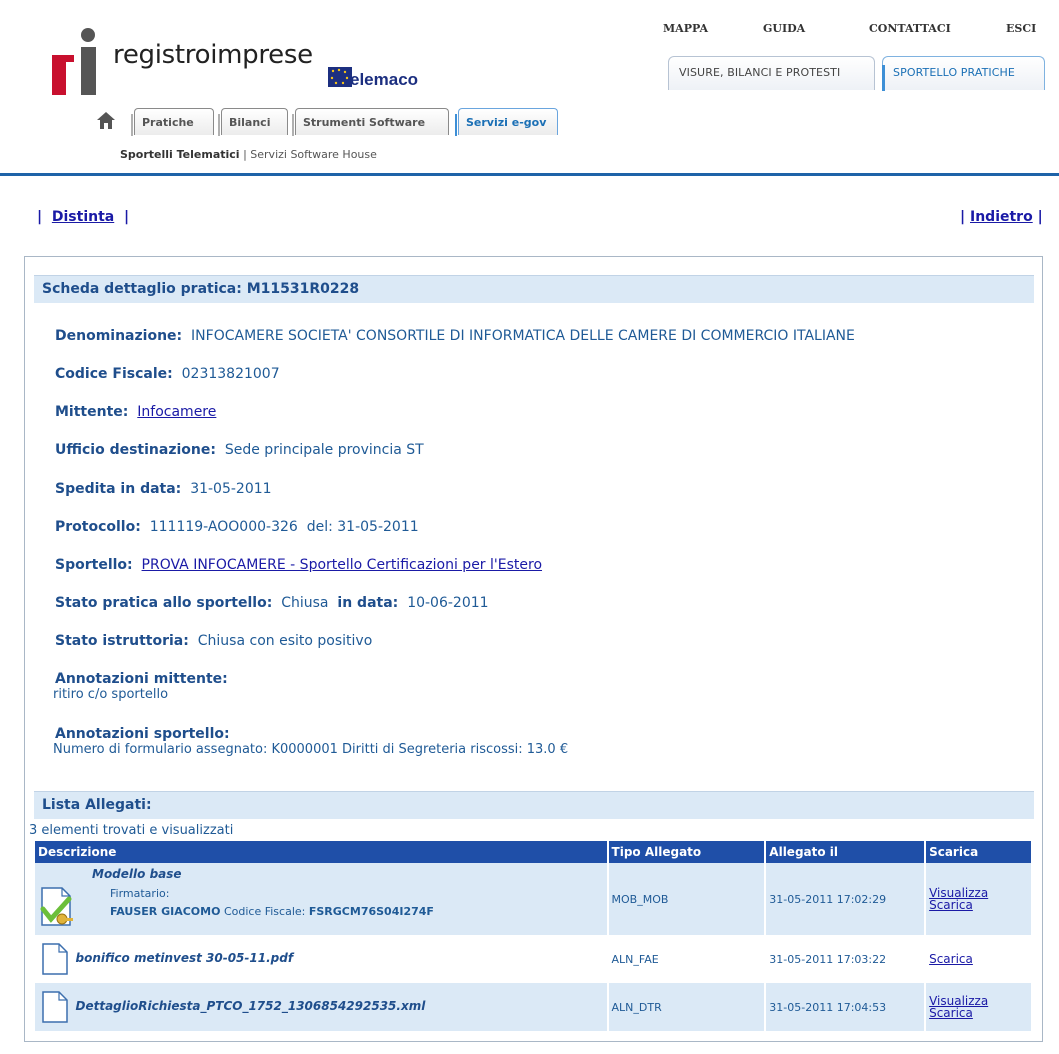 The height and width of the screenshot is (1054, 1059). What do you see at coordinates (1021, 28) in the screenshot?
I see `top-link-esci: ESCI` at bounding box center [1021, 28].